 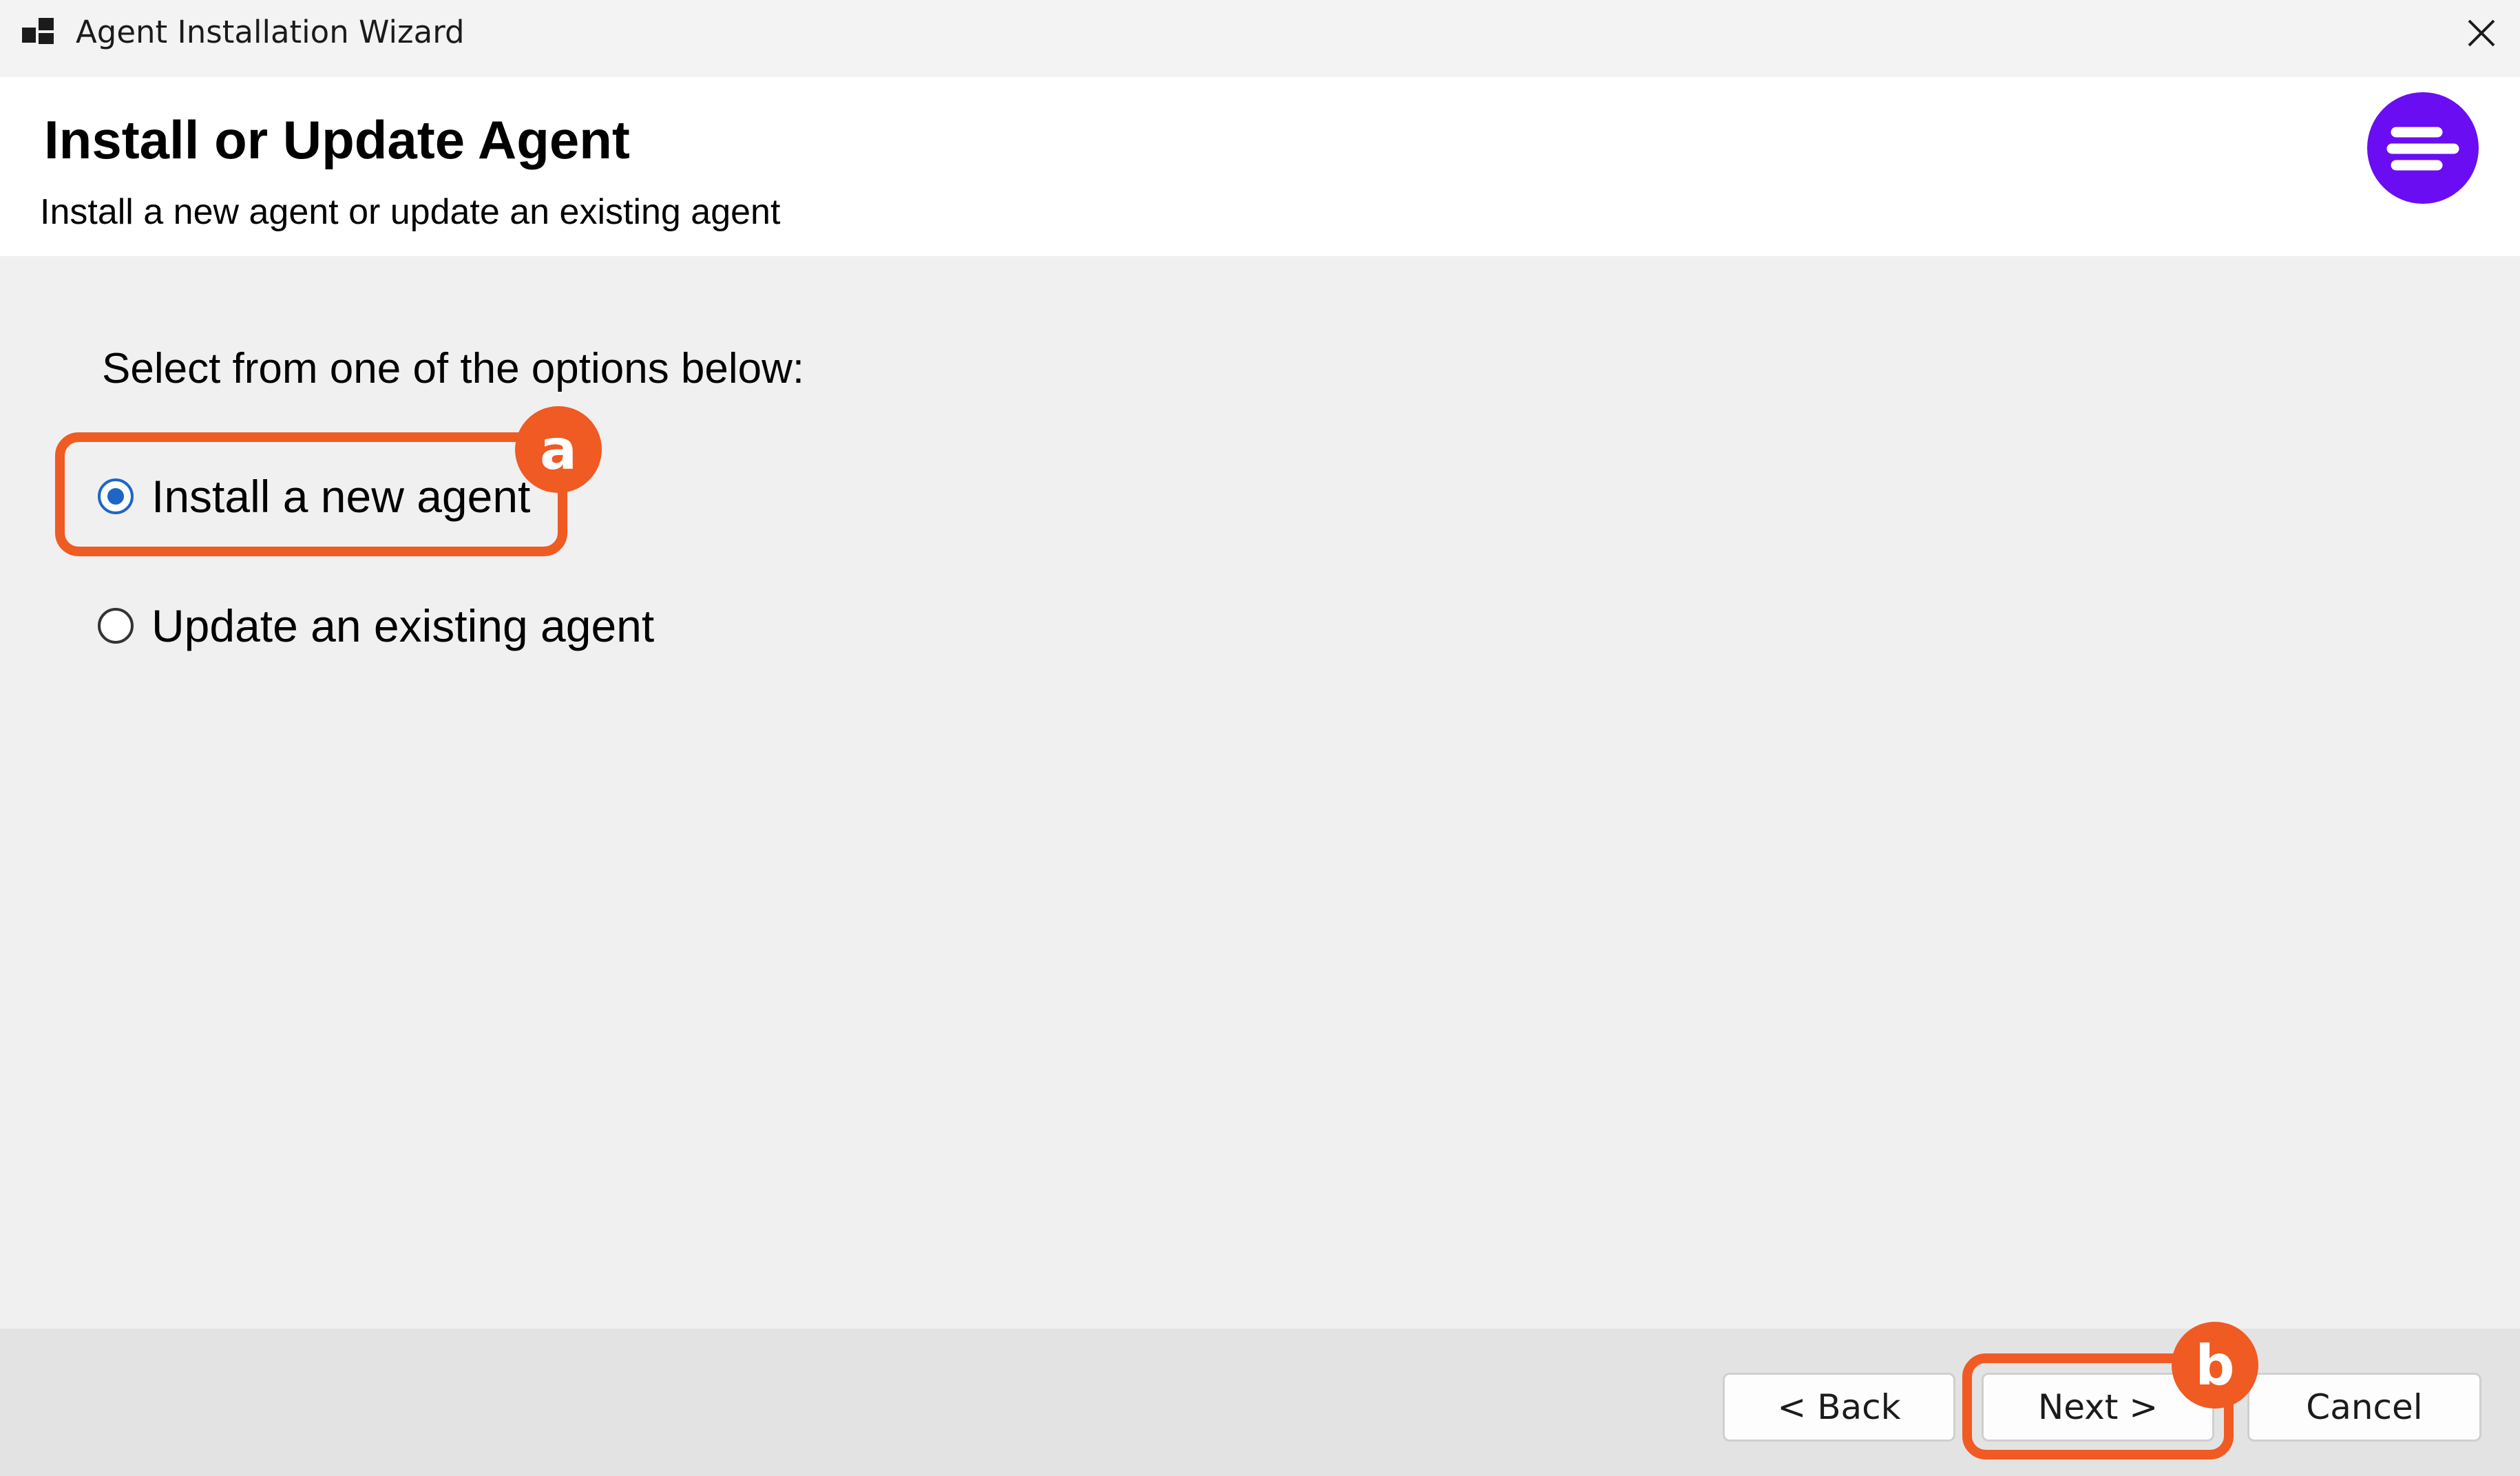 What do you see at coordinates (337, 139) in the screenshot?
I see `page-title: Install or Update Agent` at bounding box center [337, 139].